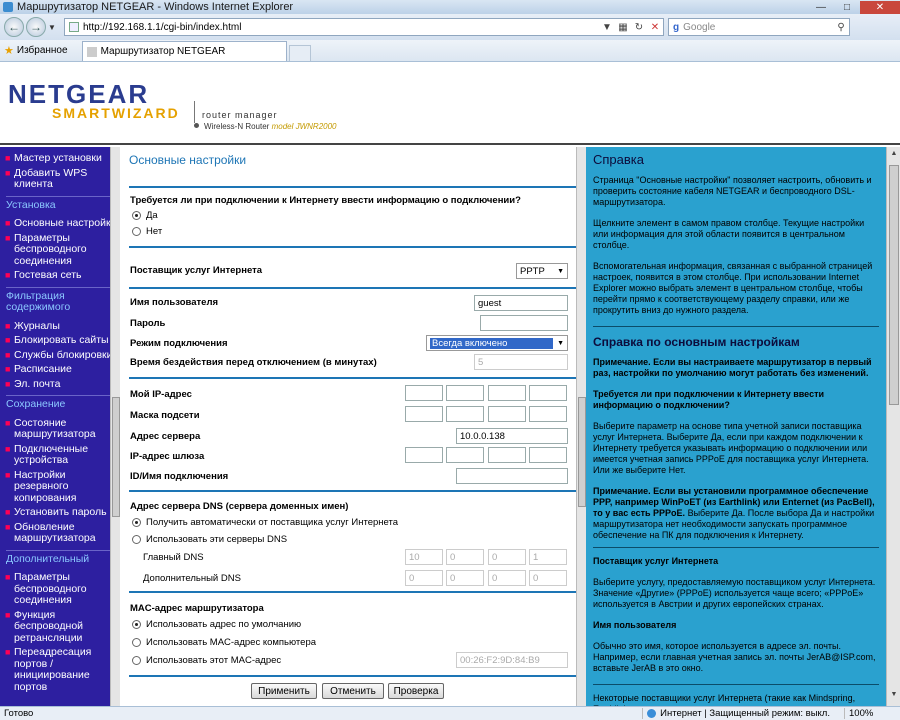 The width and height of the screenshot is (900, 720). Describe the element at coordinates (60, 455) in the screenshot. I see `sidebar-item-attached-devices: ■ Подключенные устройства` at that location.